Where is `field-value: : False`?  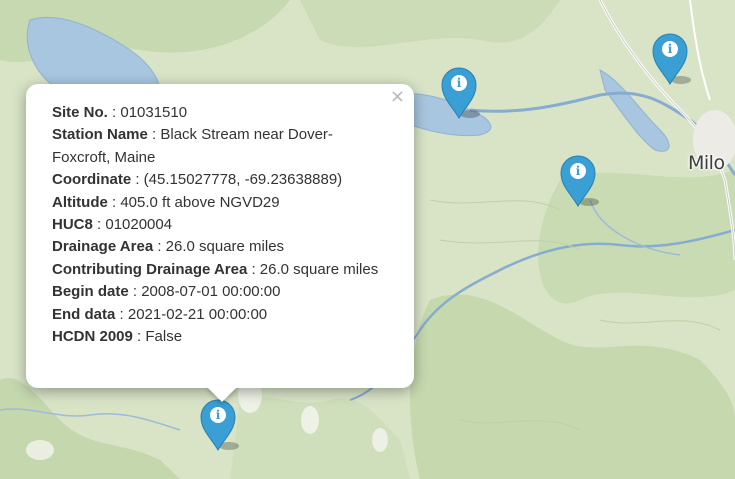 field-value: : False is located at coordinates (160, 337).